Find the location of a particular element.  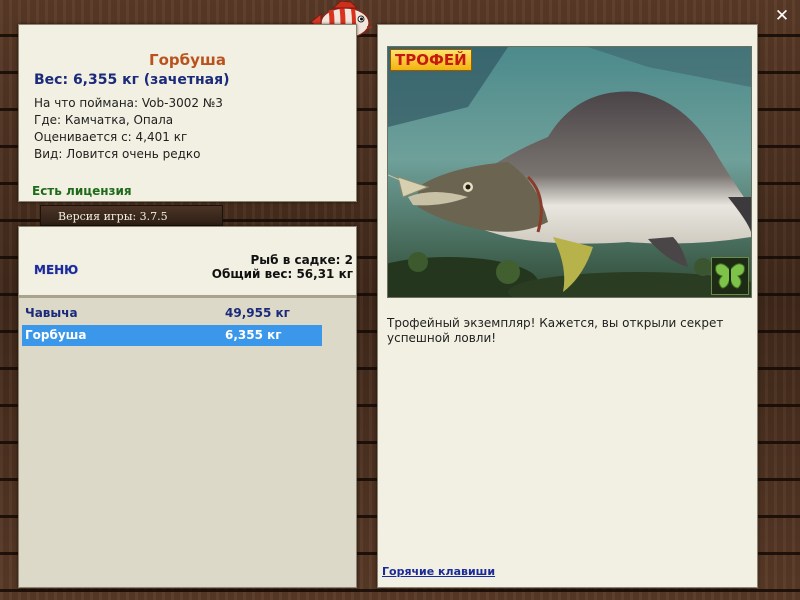

close-button: ✕ is located at coordinates (782, 16).